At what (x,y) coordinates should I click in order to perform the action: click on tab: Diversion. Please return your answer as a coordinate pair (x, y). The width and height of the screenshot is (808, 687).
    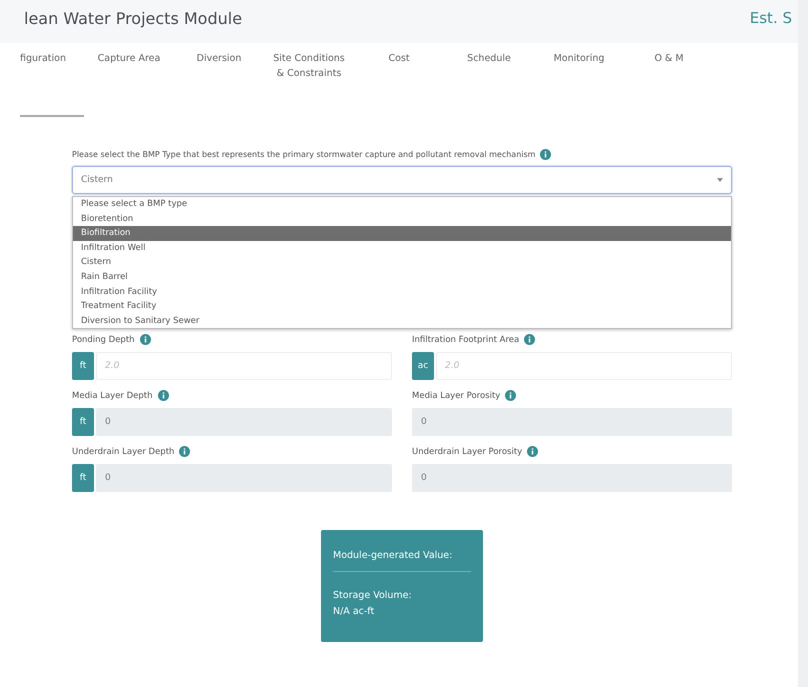
    Looking at the image, I should click on (219, 80).